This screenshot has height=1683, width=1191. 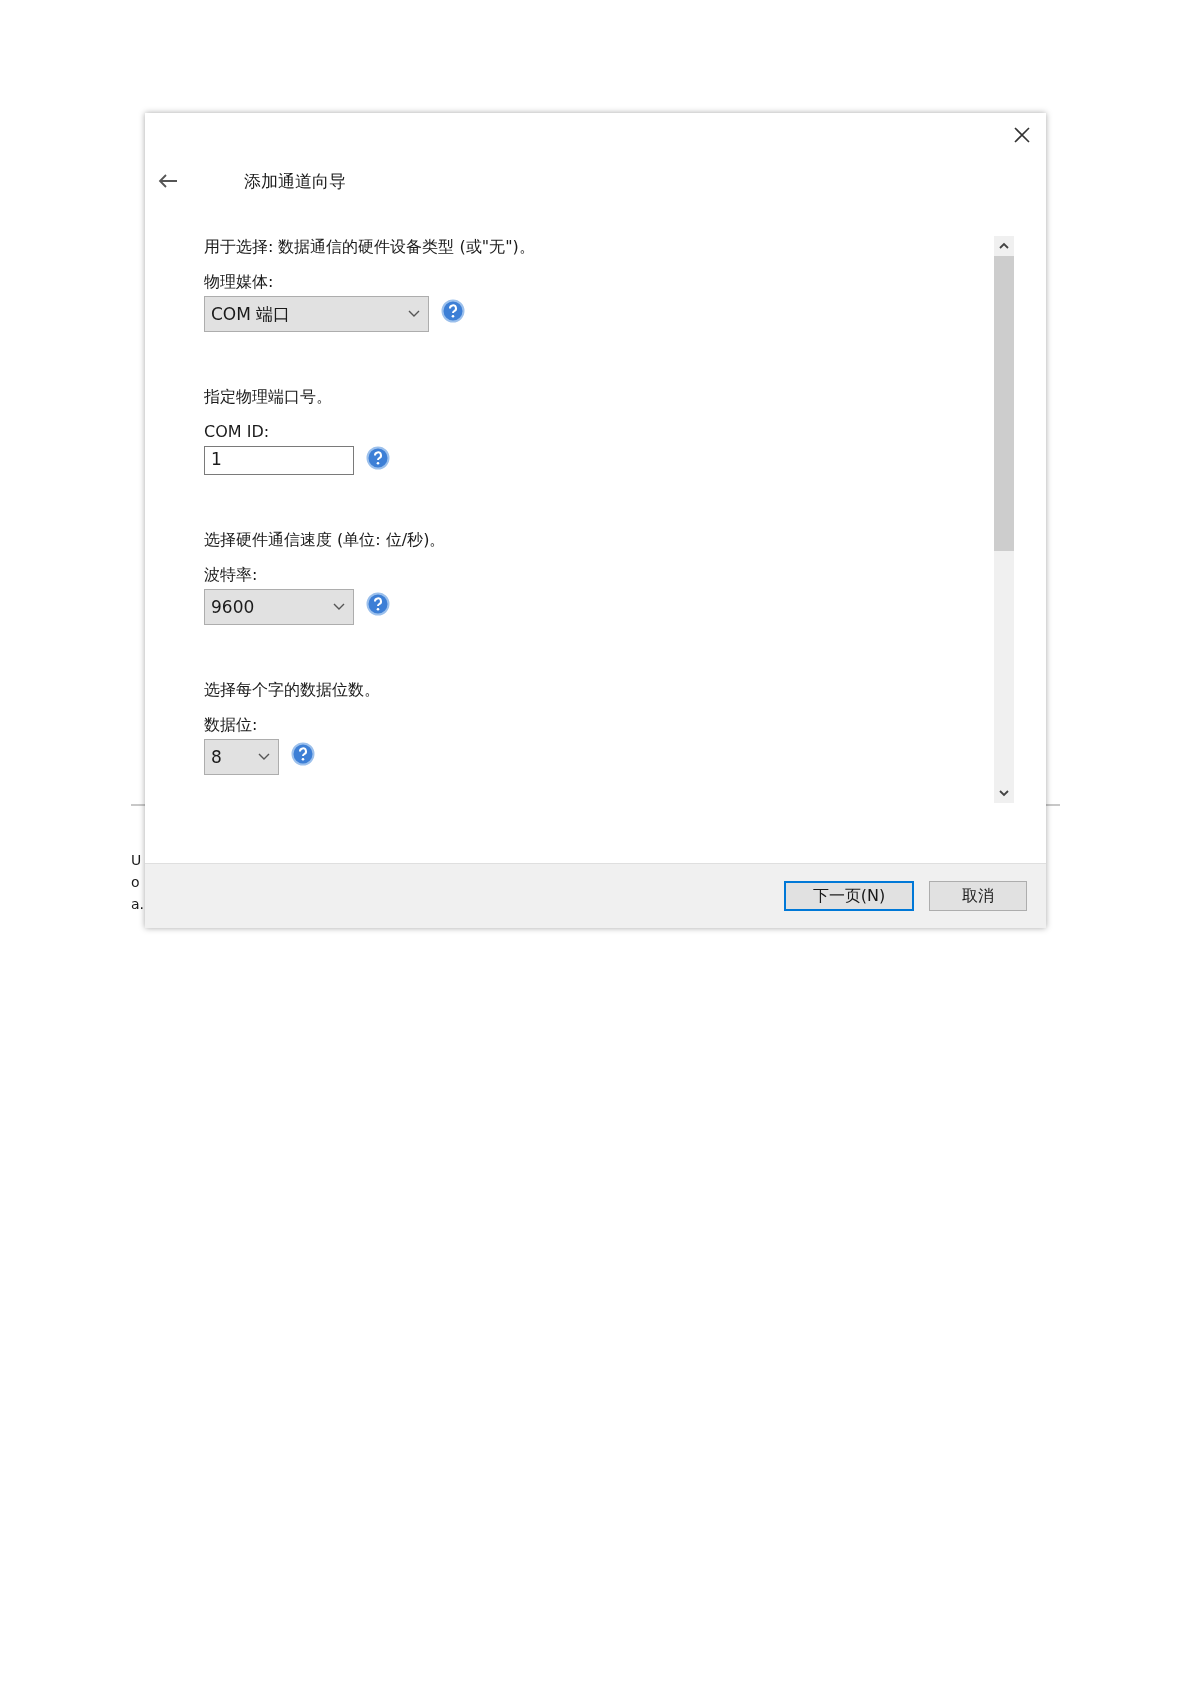 What do you see at coordinates (241, 757) in the screenshot?
I see `dropdown: 8` at bounding box center [241, 757].